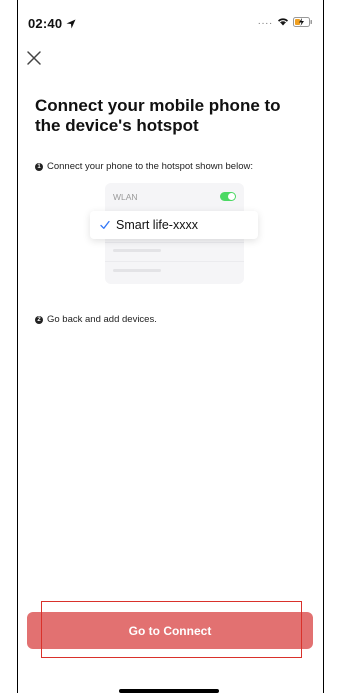 The height and width of the screenshot is (693, 341). Describe the element at coordinates (105, 224) in the screenshot. I see `checkmark-icon` at that location.